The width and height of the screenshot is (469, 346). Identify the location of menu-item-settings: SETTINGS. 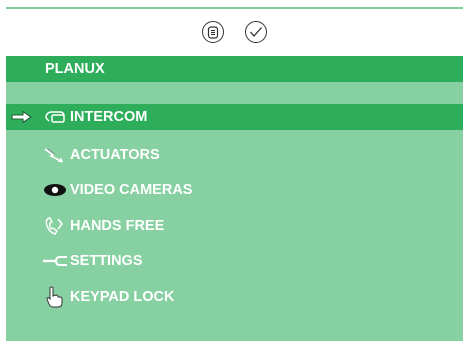
(234, 261).